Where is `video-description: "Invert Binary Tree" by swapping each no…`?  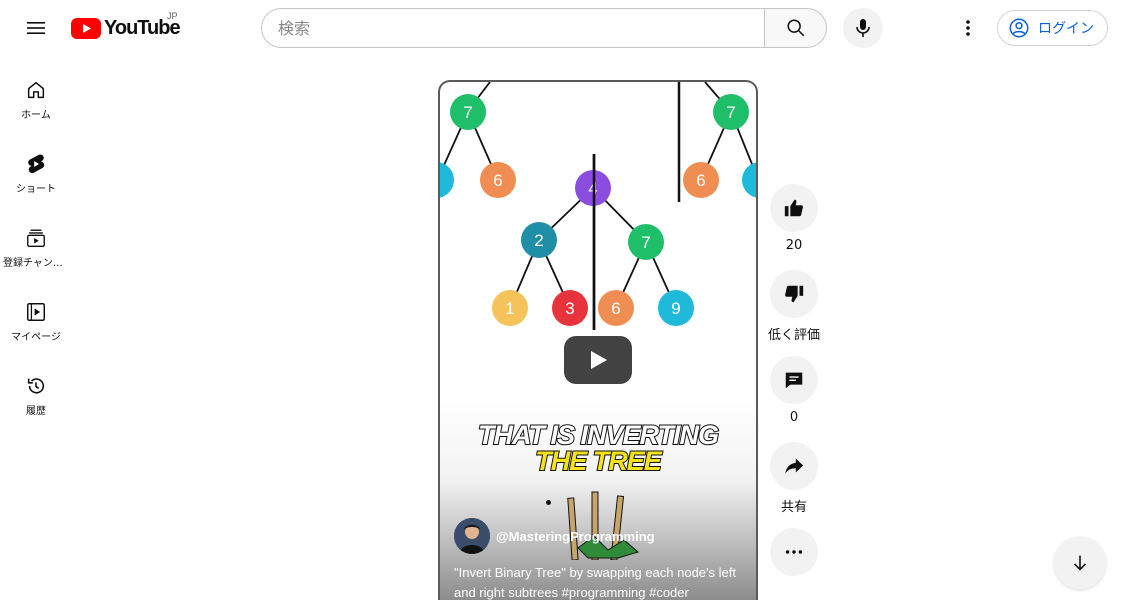
video-description: "Invert Binary Tree" by swapping each no… is located at coordinates (602, 581).